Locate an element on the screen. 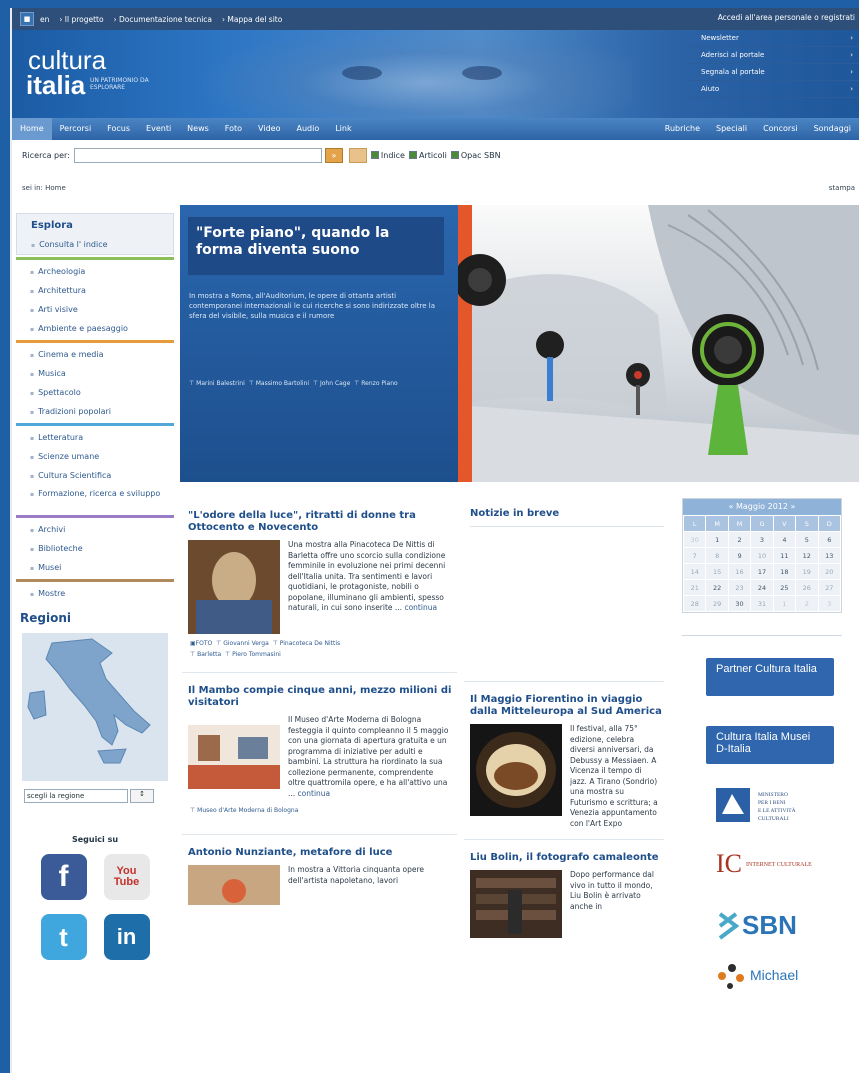 The height and width of the screenshot is (1073, 859). logo-italia: italia is located at coordinates (55, 85).